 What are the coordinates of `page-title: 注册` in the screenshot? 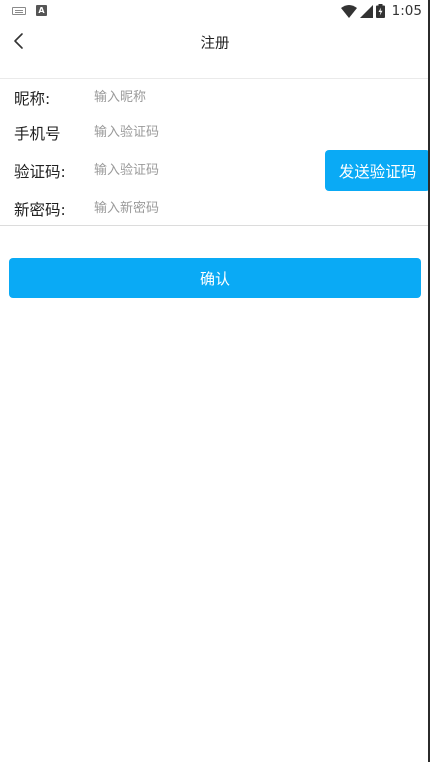 It's located at (215, 44).